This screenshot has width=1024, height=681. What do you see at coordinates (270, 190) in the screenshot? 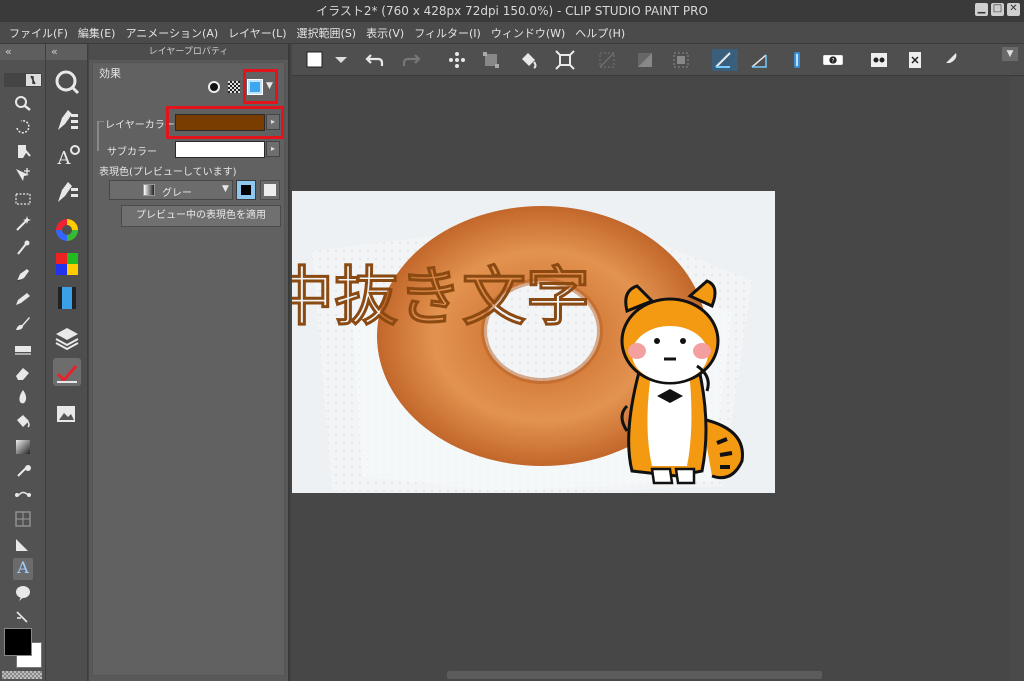
I see `white-color-button` at bounding box center [270, 190].